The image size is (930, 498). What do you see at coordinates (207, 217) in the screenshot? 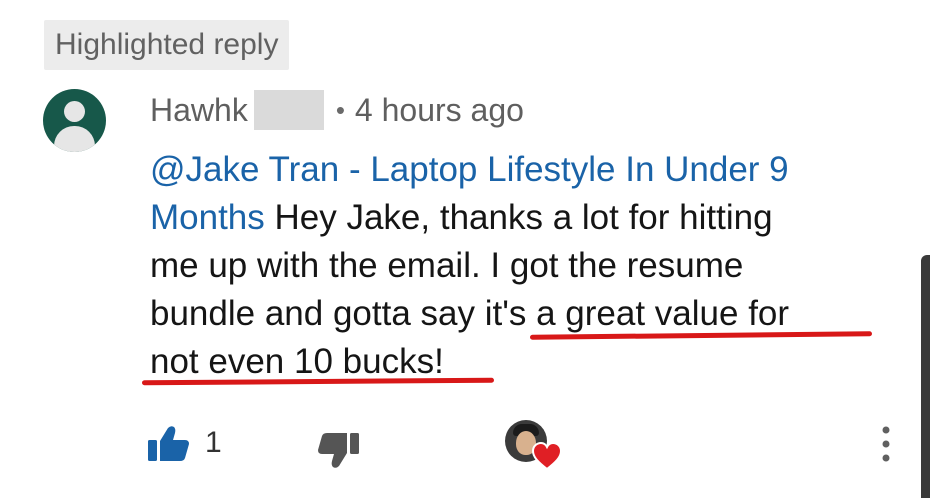
I see `mention-link: Months` at bounding box center [207, 217].